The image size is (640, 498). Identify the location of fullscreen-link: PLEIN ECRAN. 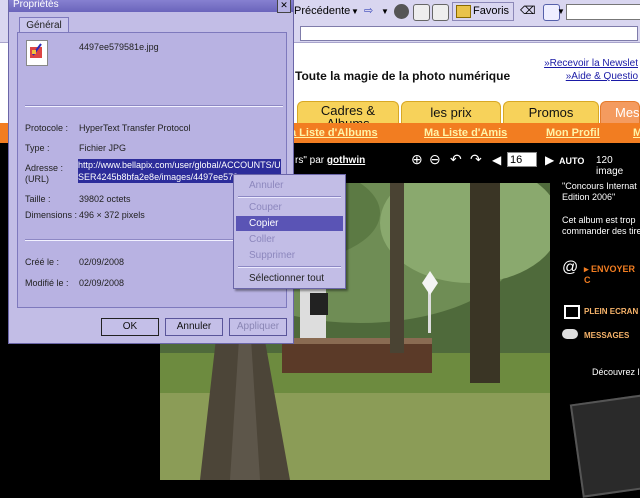
(611, 311).